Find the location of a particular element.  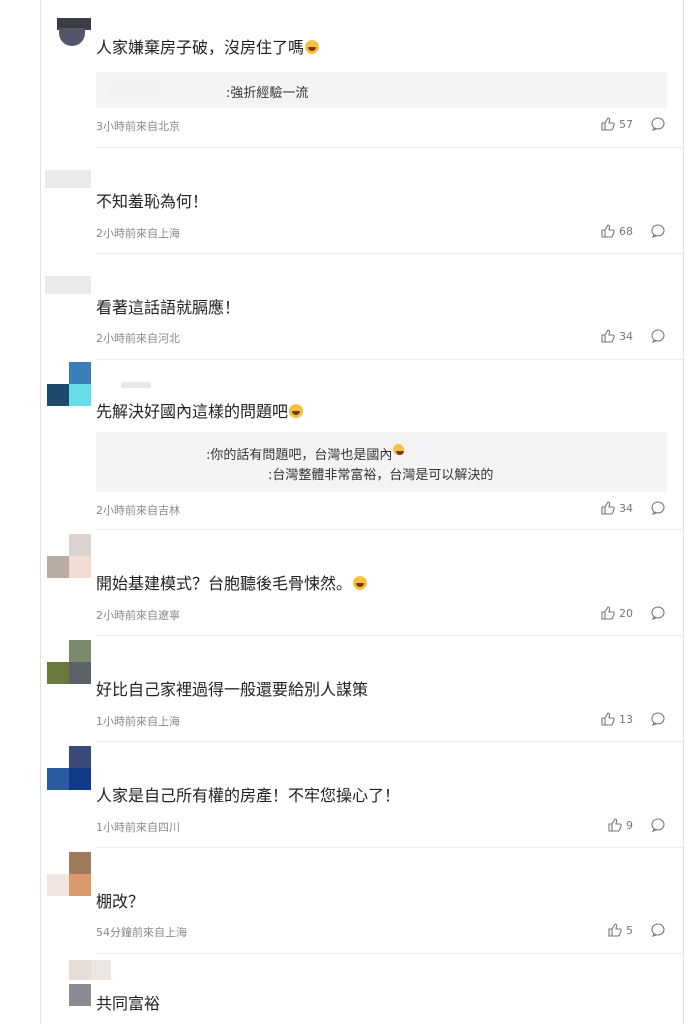

comment-item: 開始基建模式？台胞聽後毛骨悚然。 2小時前來自遼寧 20 is located at coordinates (362, 583).